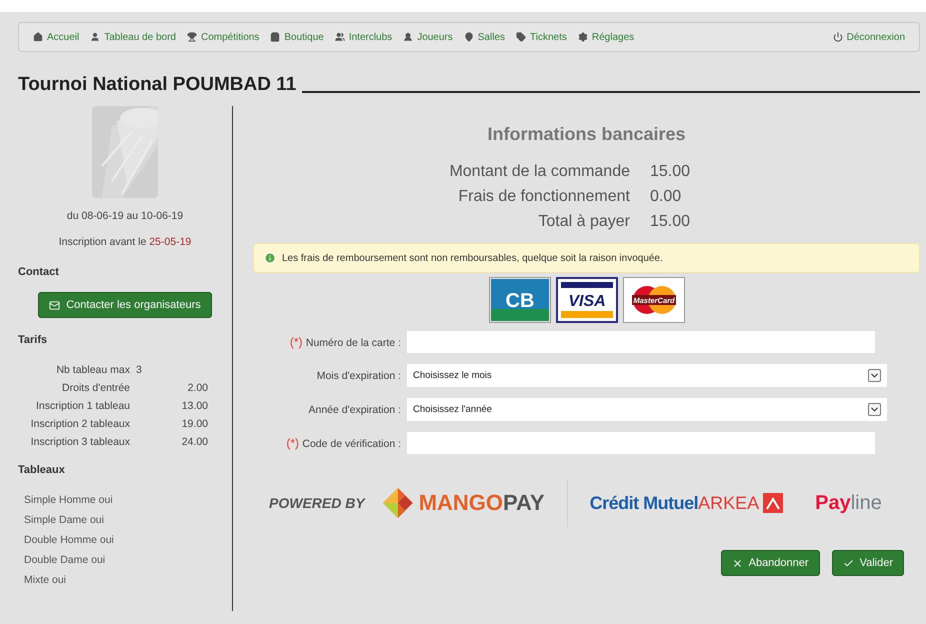 The height and width of the screenshot is (624, 926). I want to click on tarif-label: Inscription 1 tableau, so click(83, 406).